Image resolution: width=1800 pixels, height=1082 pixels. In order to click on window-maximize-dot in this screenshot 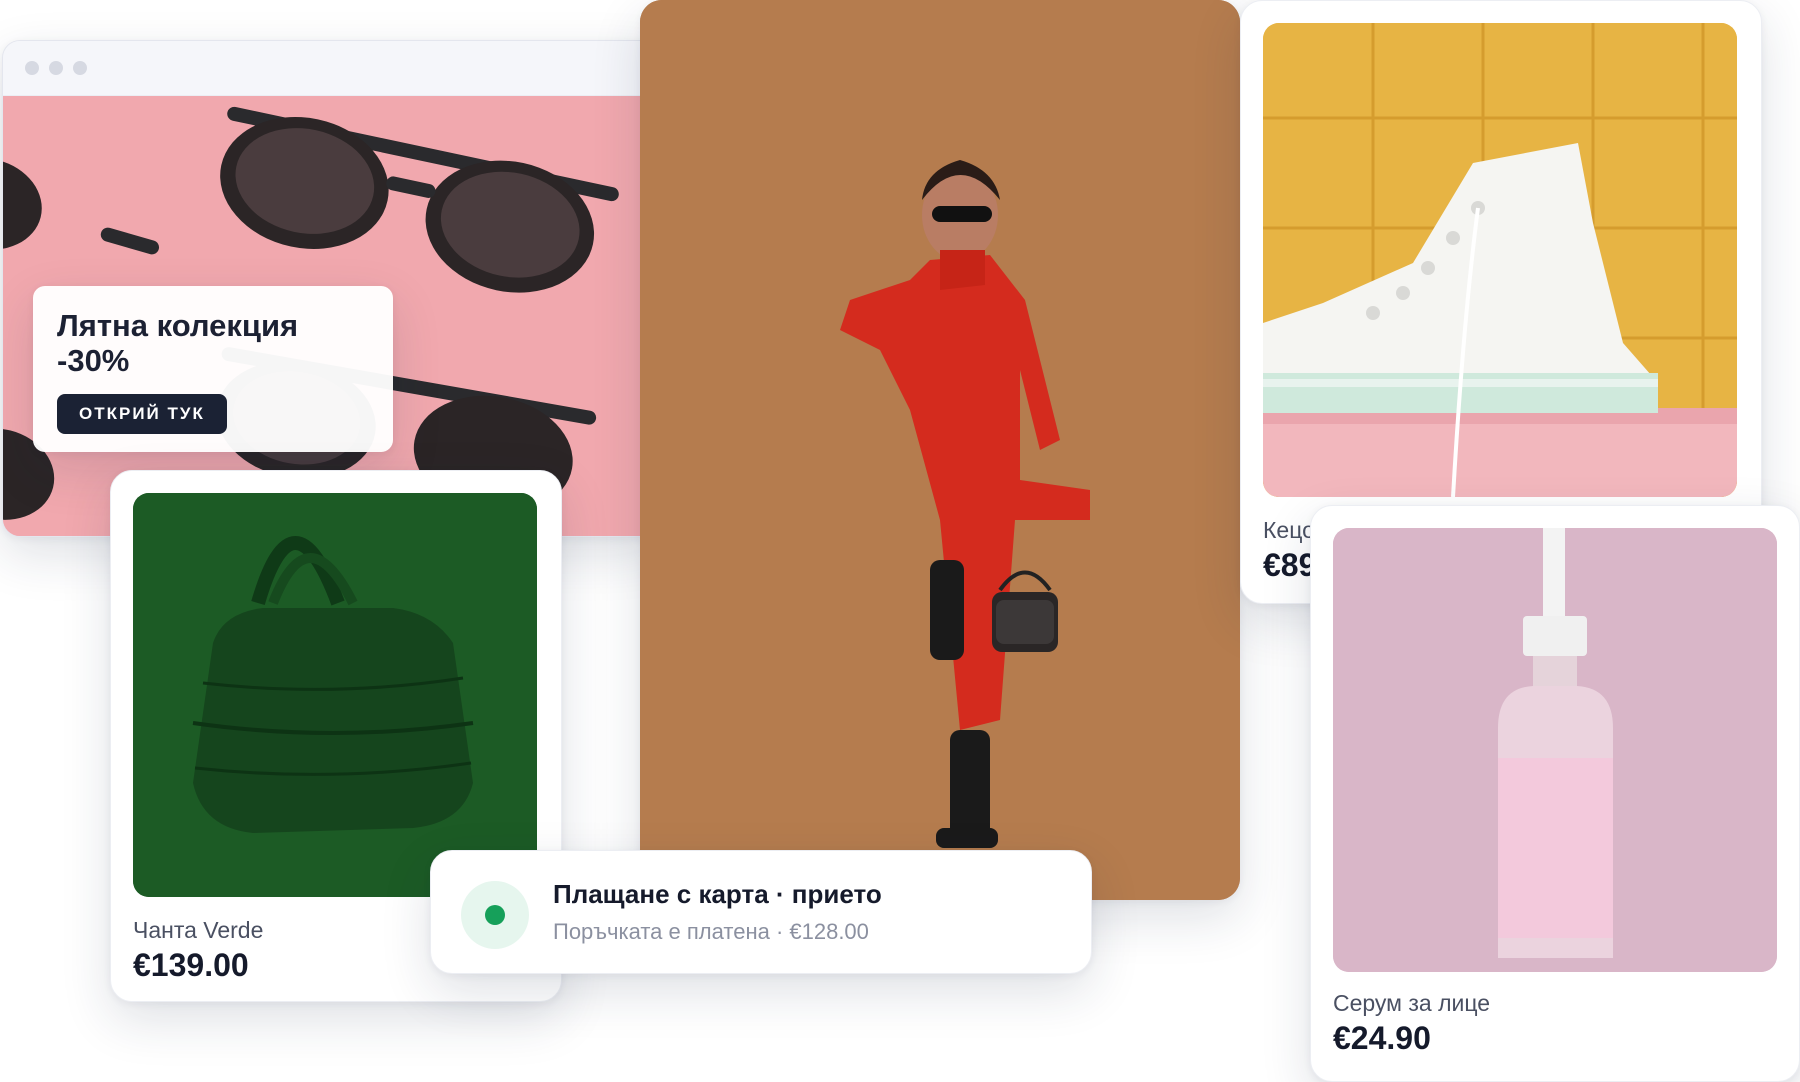, I will do `click(80, 68)`.